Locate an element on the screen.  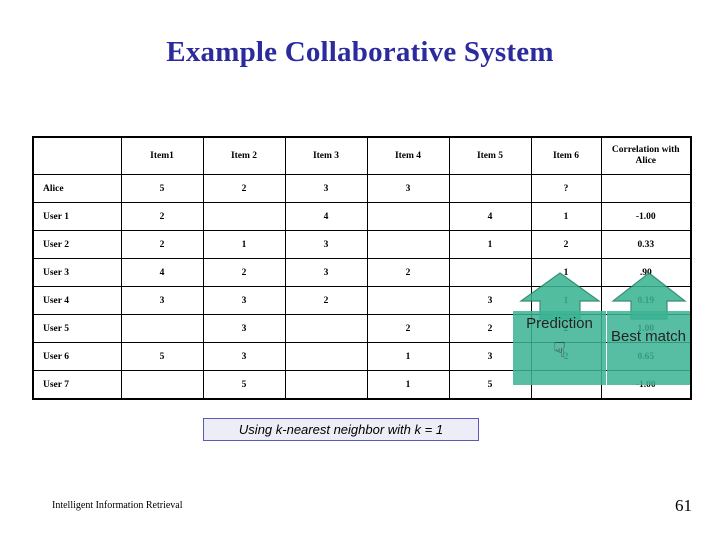
cell-user2-correlation: 0.33 is located at coordinates (646, 244).